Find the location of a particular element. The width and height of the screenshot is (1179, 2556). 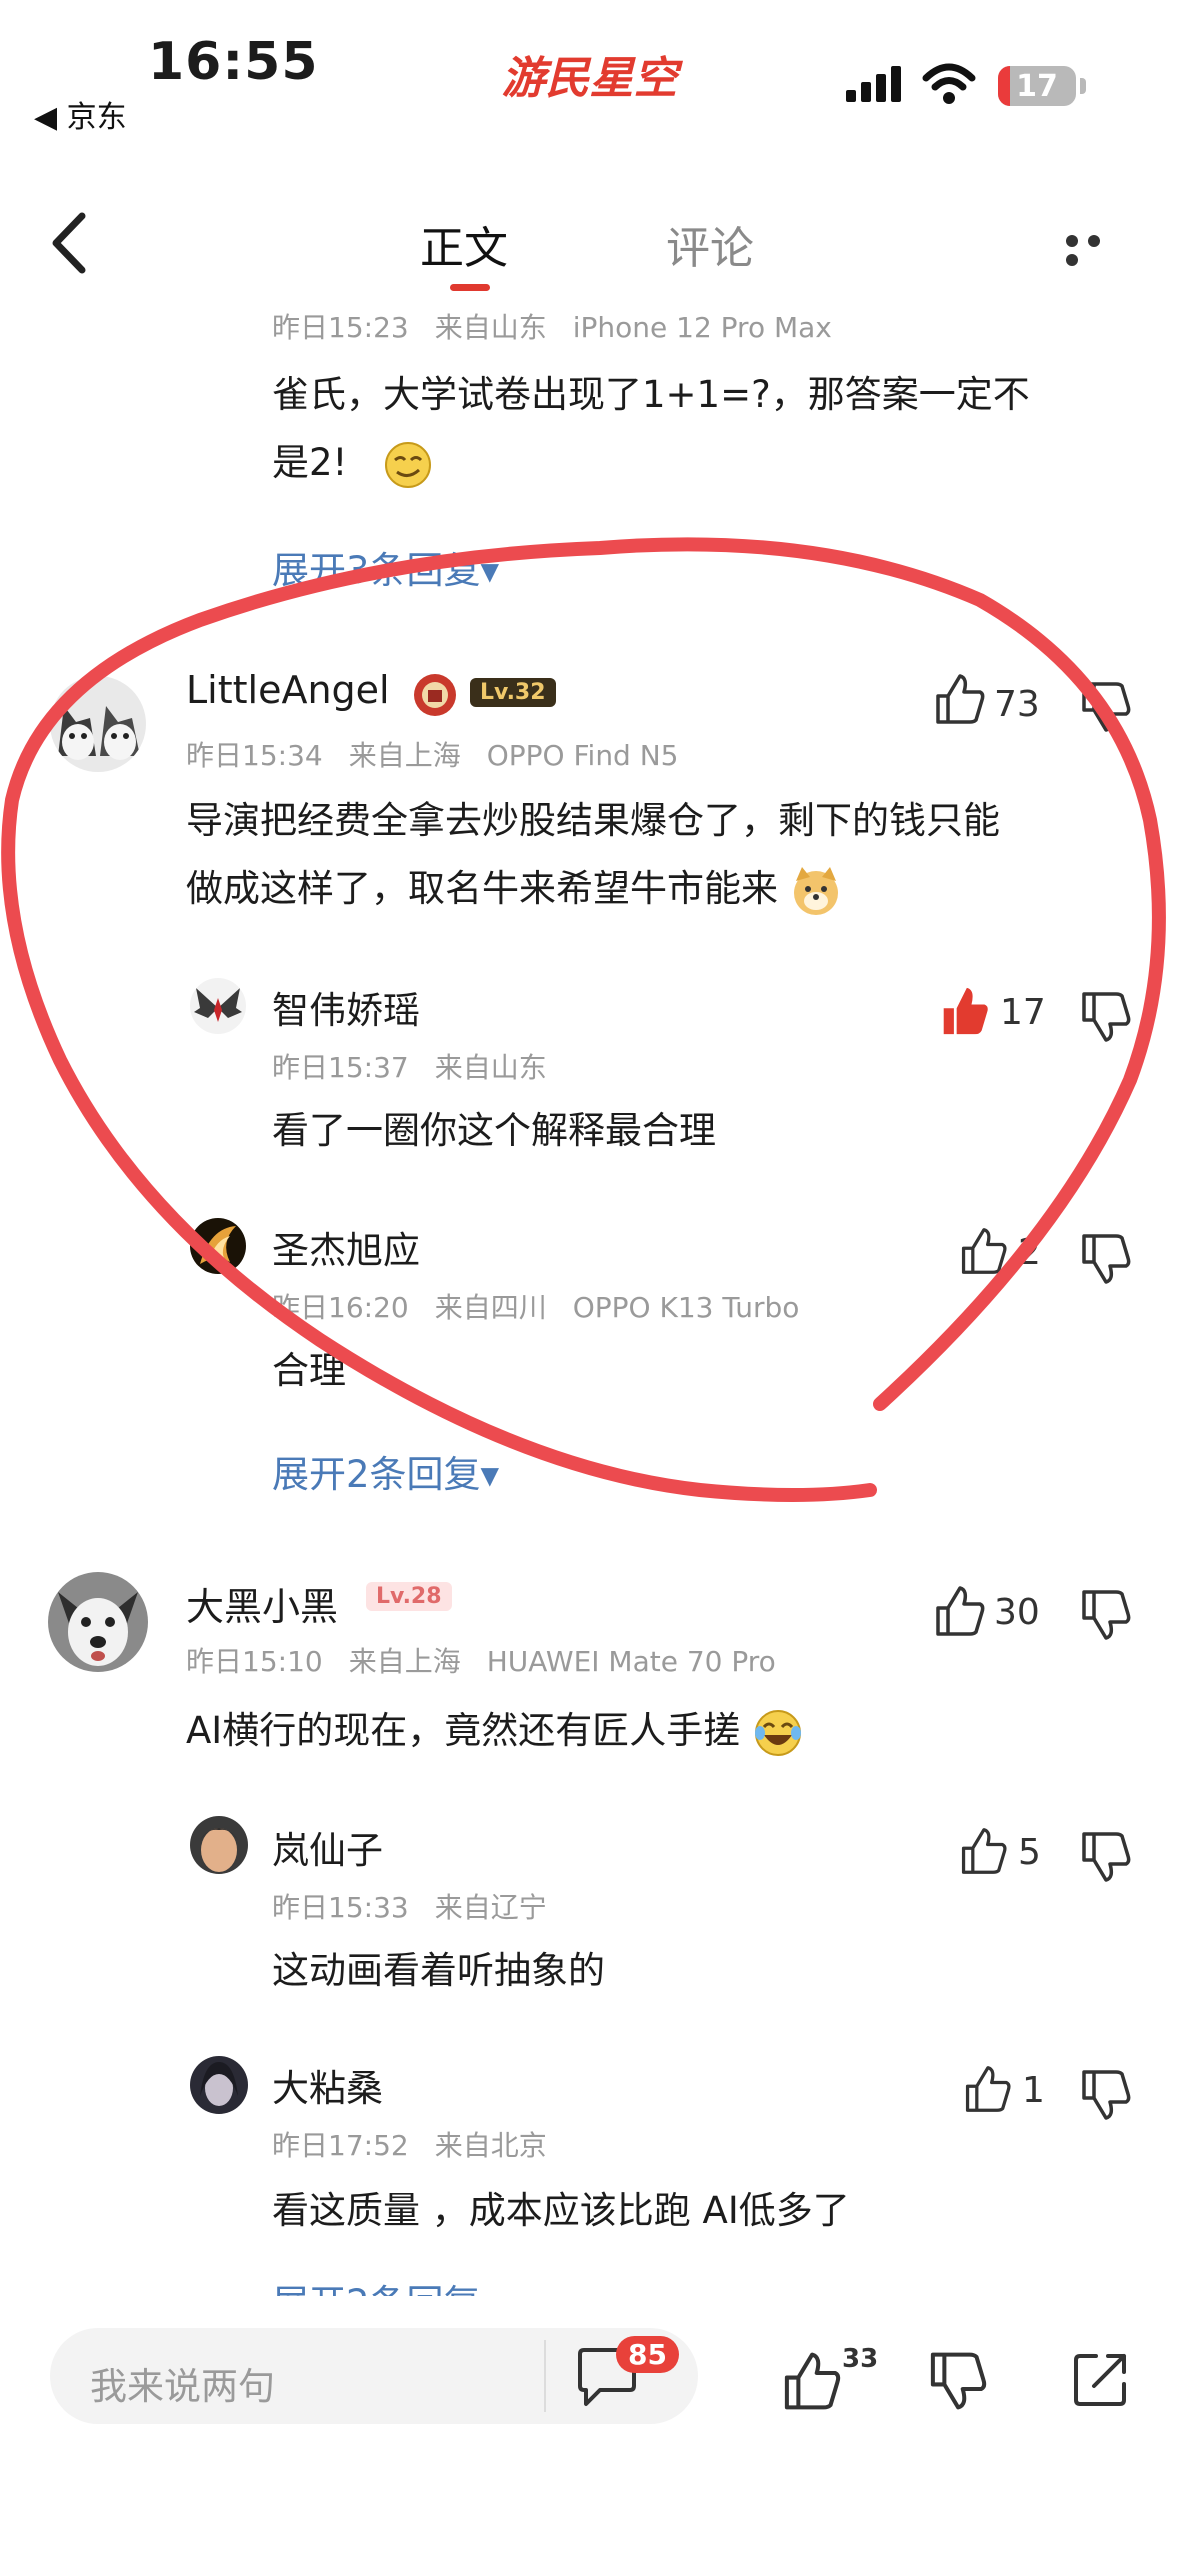

reply-username: 岚仙子 is located at coordinates (327, 1847).